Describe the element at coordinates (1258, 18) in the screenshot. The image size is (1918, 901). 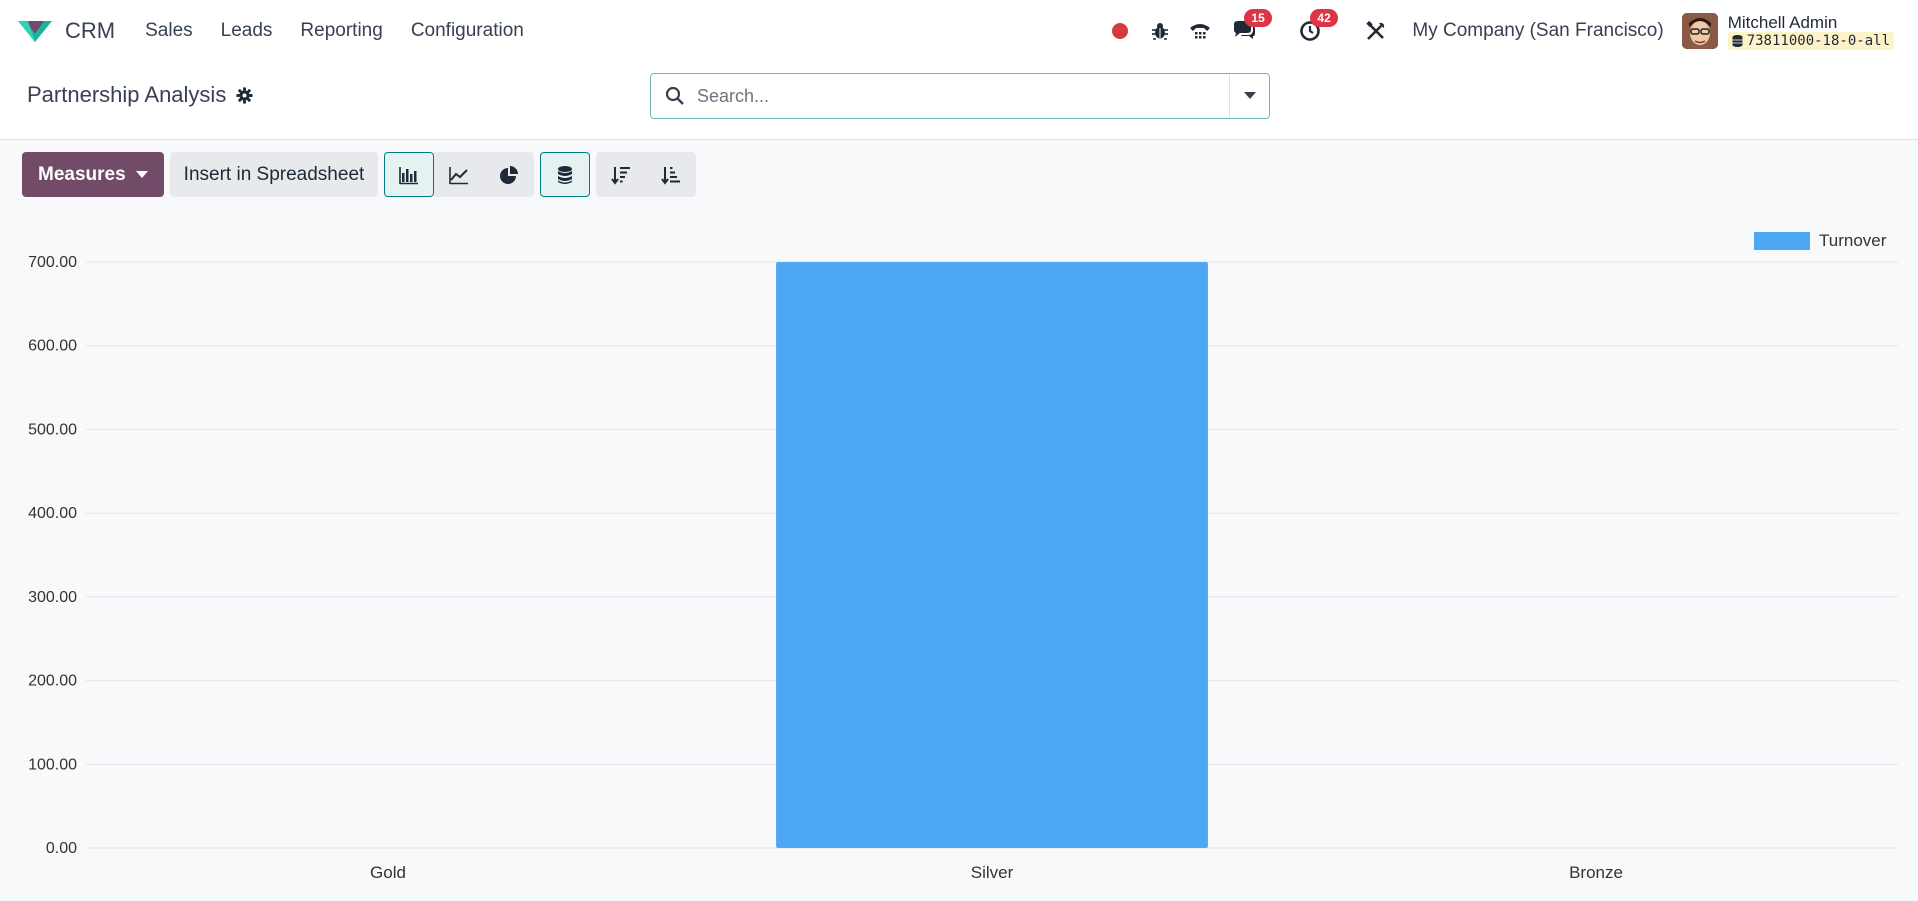
I see `messages-count-badge: 15` at that location.